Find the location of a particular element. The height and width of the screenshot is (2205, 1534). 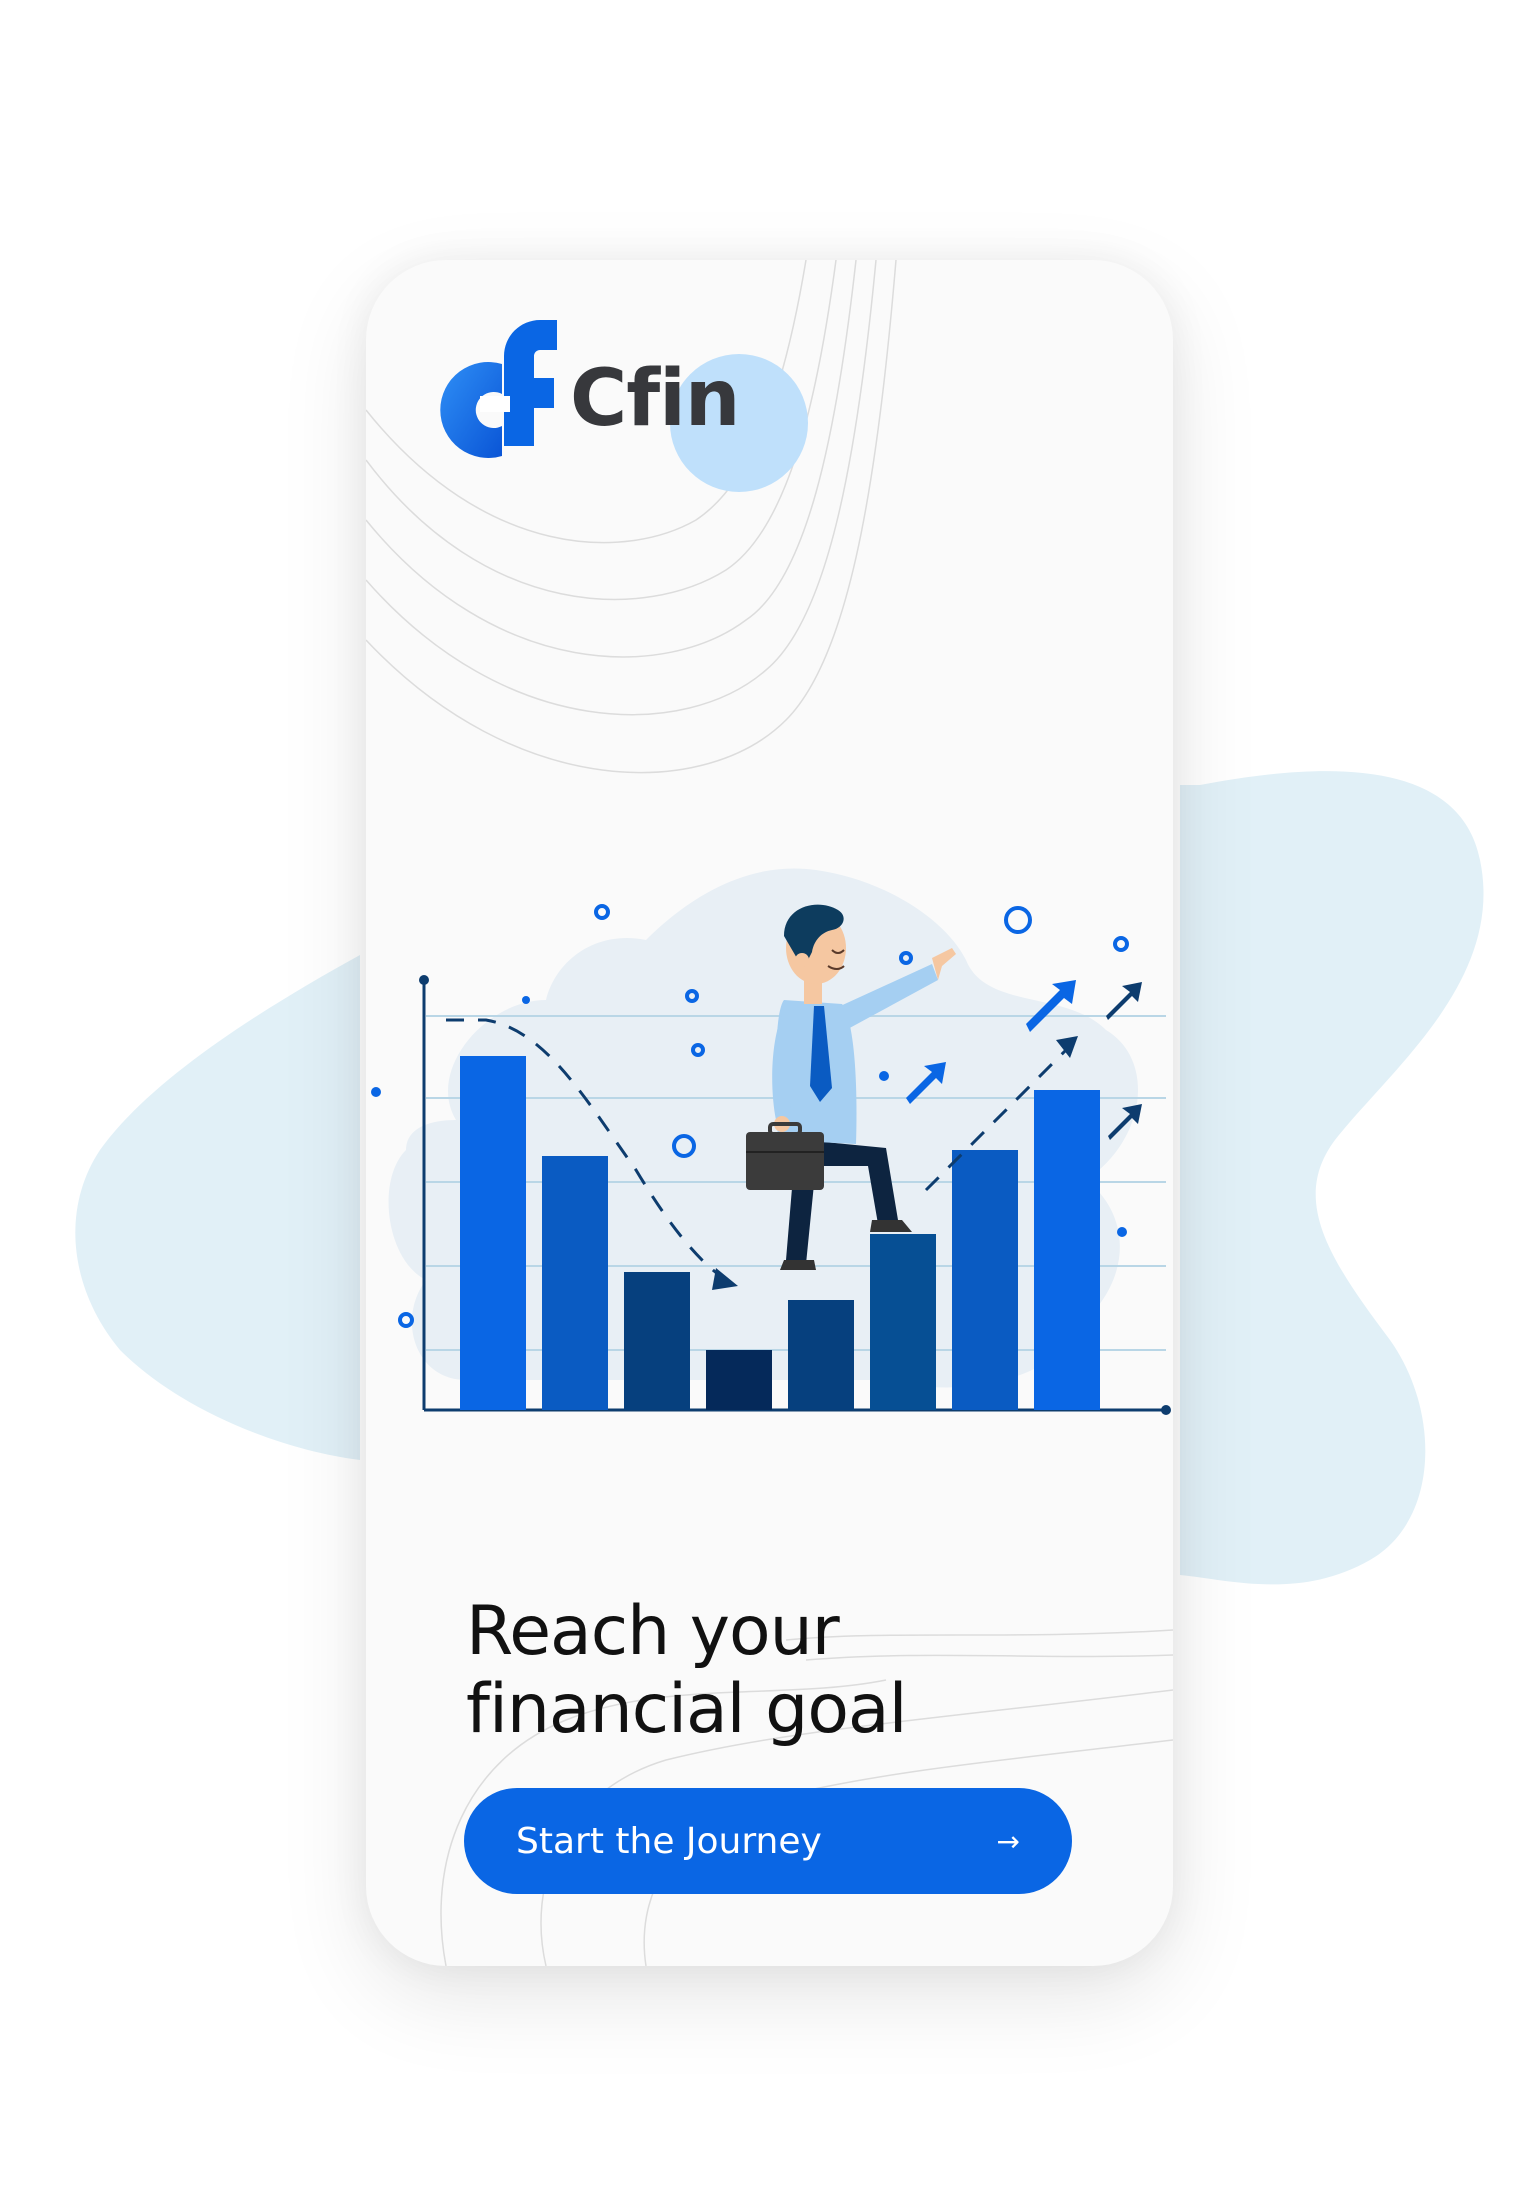

start-journey-label: Start the Journey is located at coordinates (669, 1841).